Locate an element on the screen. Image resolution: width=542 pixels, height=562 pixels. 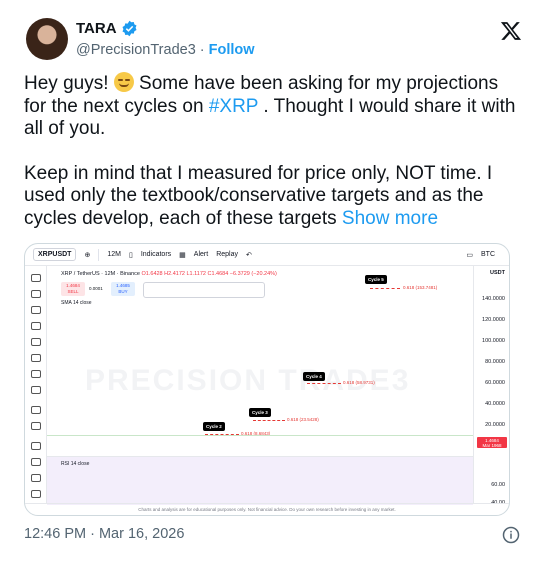
target-value: 0.618 (58.9731) is located at coordinates (359, 382).